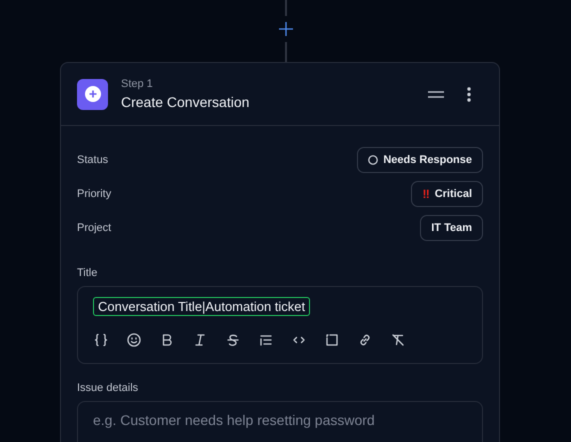 This screenshot has height=442, width=571. I want to click on property-label: Status, so click(92, 160).